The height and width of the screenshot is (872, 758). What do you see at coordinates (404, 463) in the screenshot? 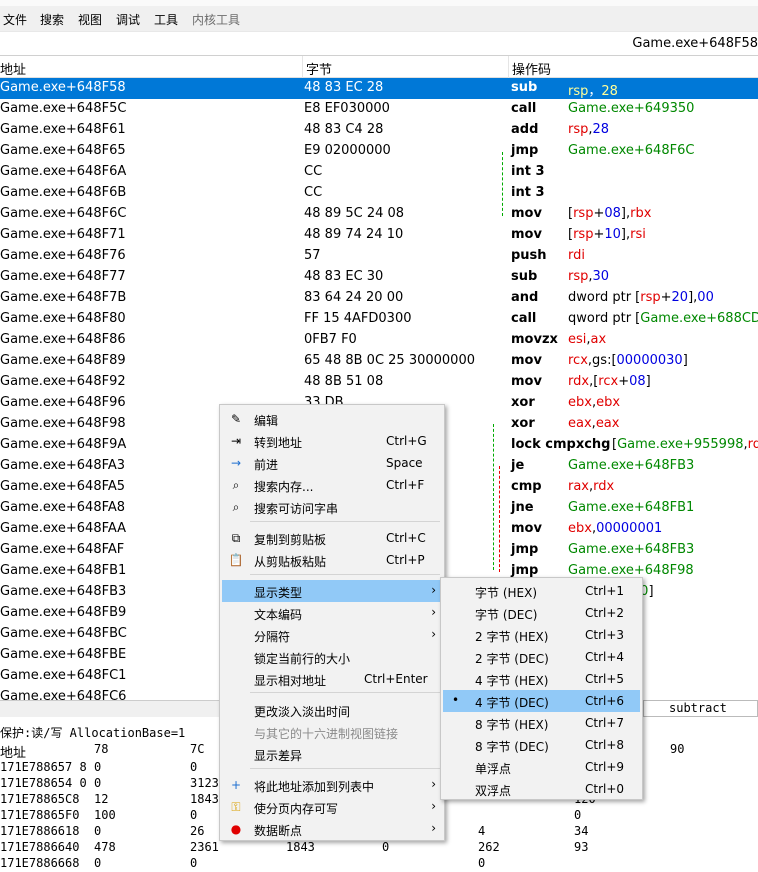
I see `context-menu-shortcut: Space` at bounding box center [404, 463].